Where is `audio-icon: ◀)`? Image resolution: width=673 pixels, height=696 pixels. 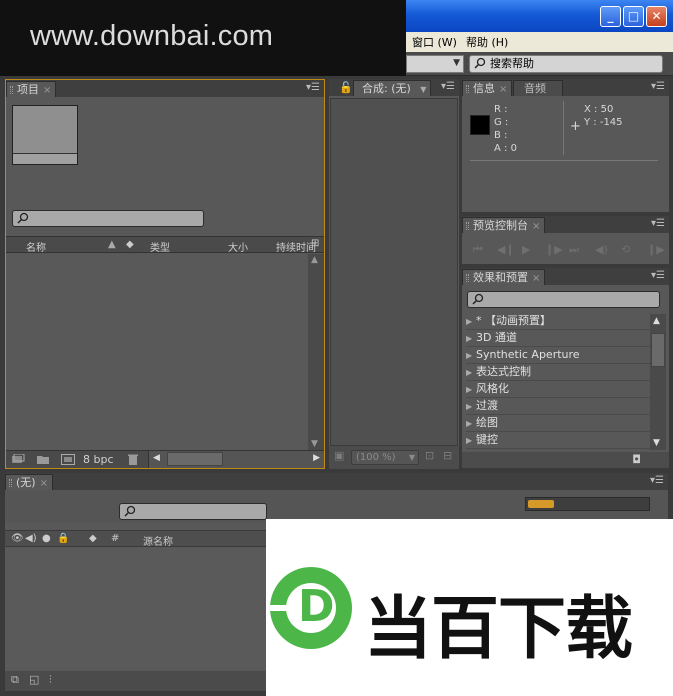 audio-icon: ◀) is located at coordinates (601, 249).